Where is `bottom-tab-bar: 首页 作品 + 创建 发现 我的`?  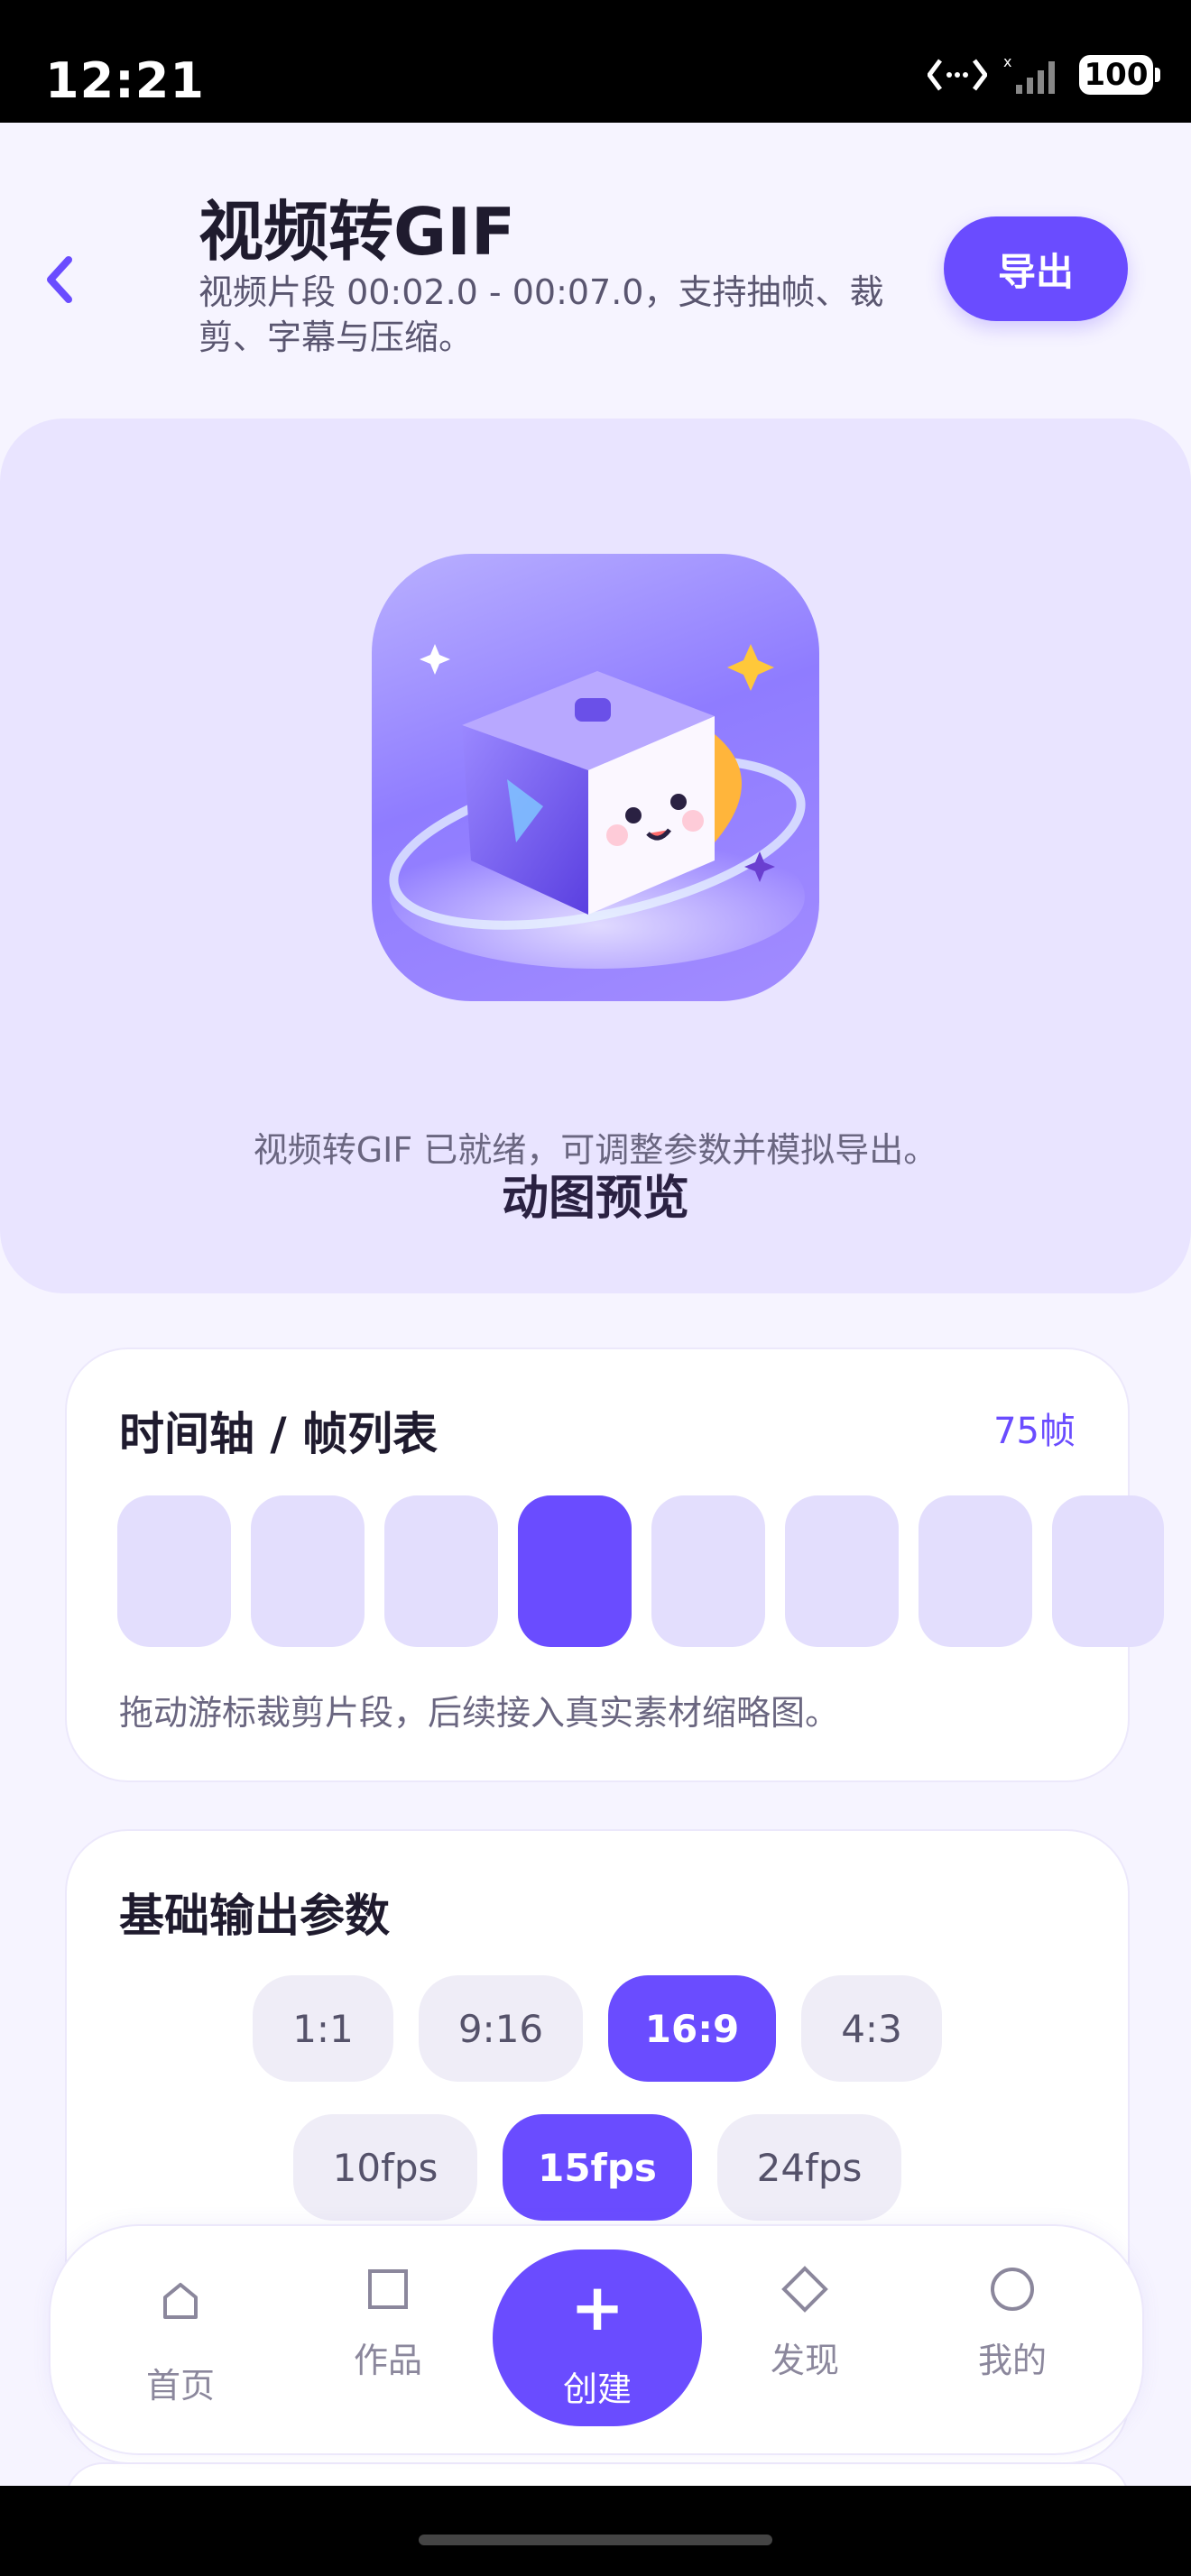 bottom-tab-bar: 首页 作品 + 创建 发现 我的 is located at coordinates (596, 2339).